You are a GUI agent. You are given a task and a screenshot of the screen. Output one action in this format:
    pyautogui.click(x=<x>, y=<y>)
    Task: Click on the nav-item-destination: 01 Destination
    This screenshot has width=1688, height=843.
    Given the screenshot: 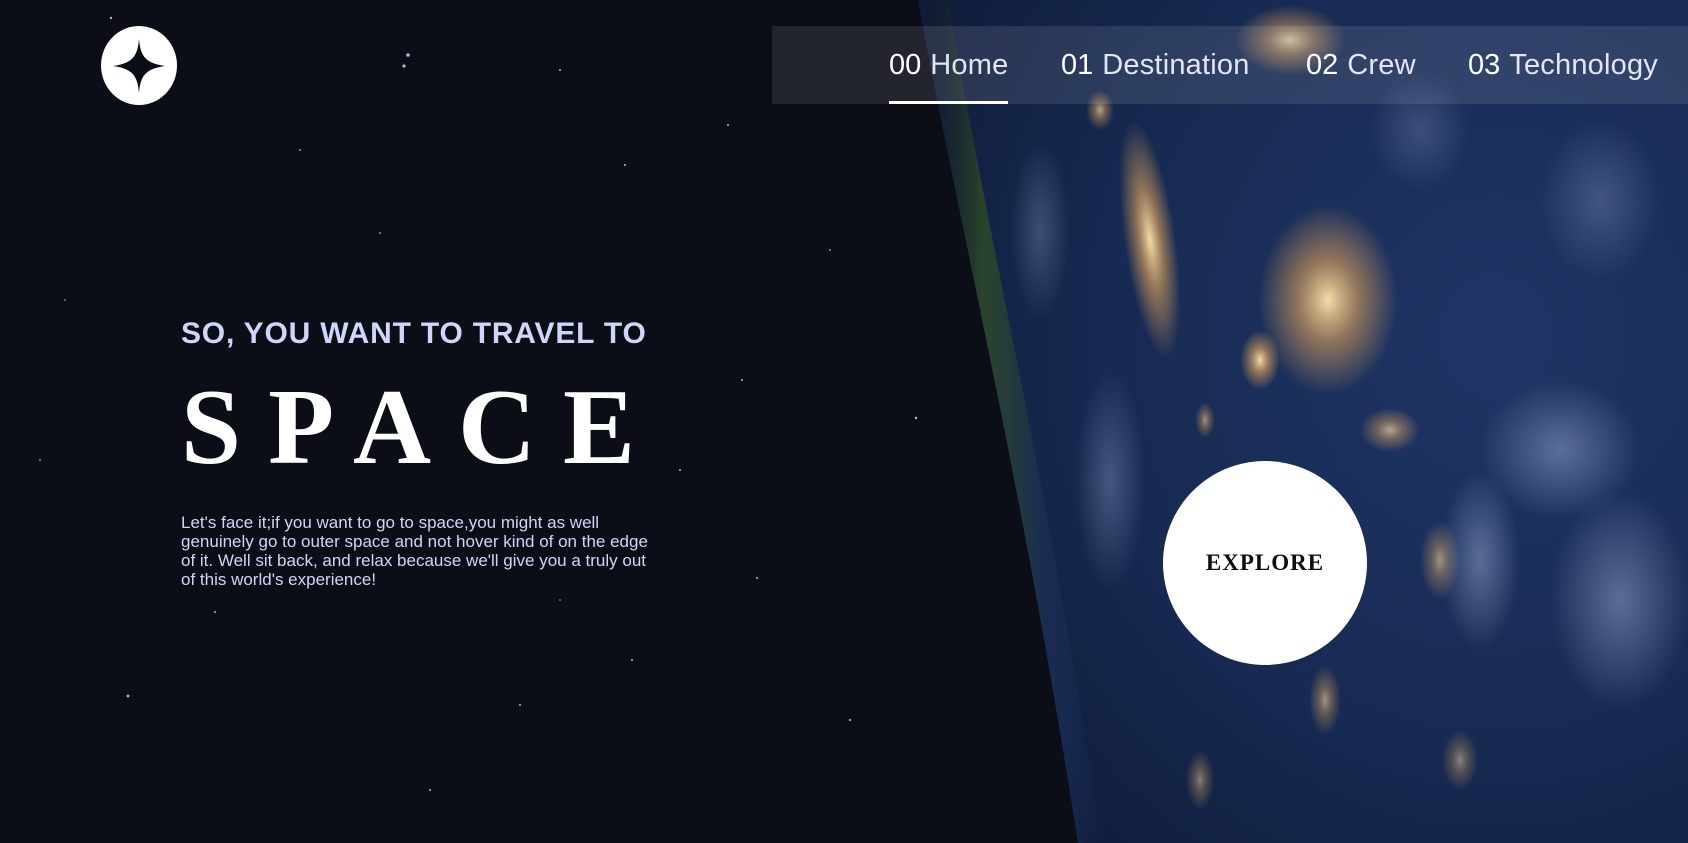 What is the action you would take?
    pyautogui.click(x=1155, y=65)
    